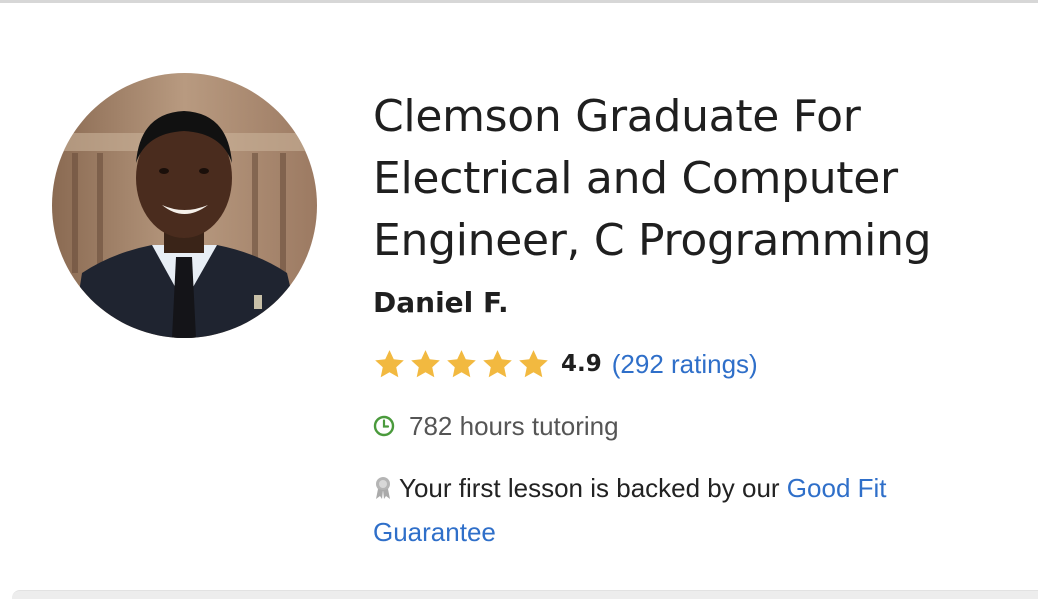 The width and height of the screenshot is (1038, 599). I want to click on ratings-count-link: (292 ratings), so click(685, 364).